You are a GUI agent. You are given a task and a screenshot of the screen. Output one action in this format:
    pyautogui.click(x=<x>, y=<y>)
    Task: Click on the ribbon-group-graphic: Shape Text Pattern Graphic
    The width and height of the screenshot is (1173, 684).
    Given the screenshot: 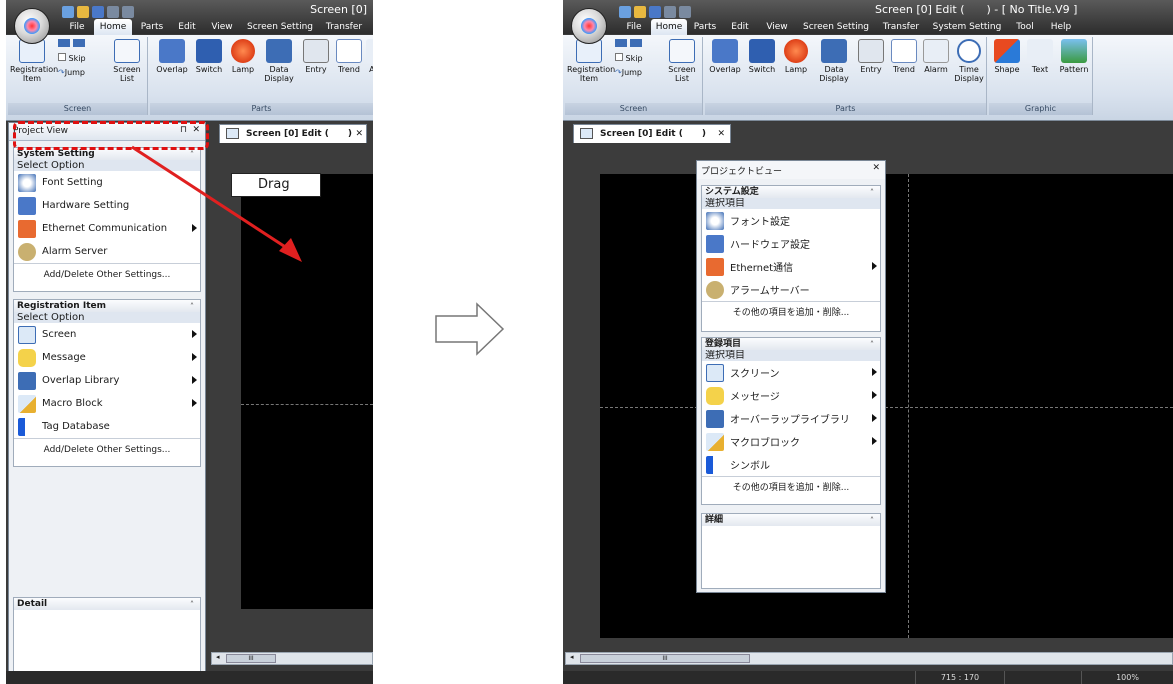 What is the action you would take?
    pyautogui.click(x=1041, y=76)
    